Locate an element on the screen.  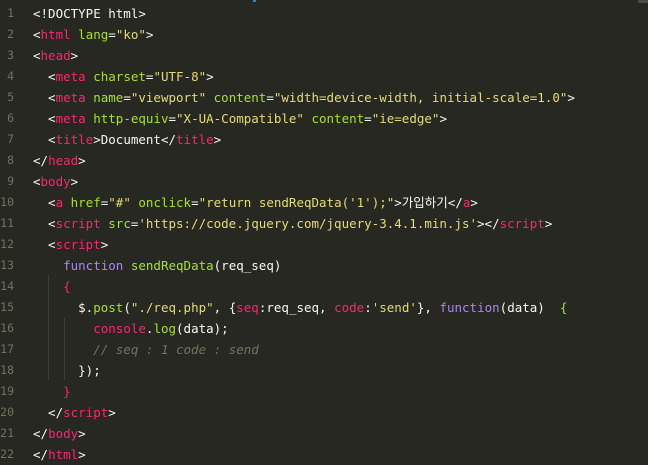
line-number: 20 is located at coordinates (7, 412).